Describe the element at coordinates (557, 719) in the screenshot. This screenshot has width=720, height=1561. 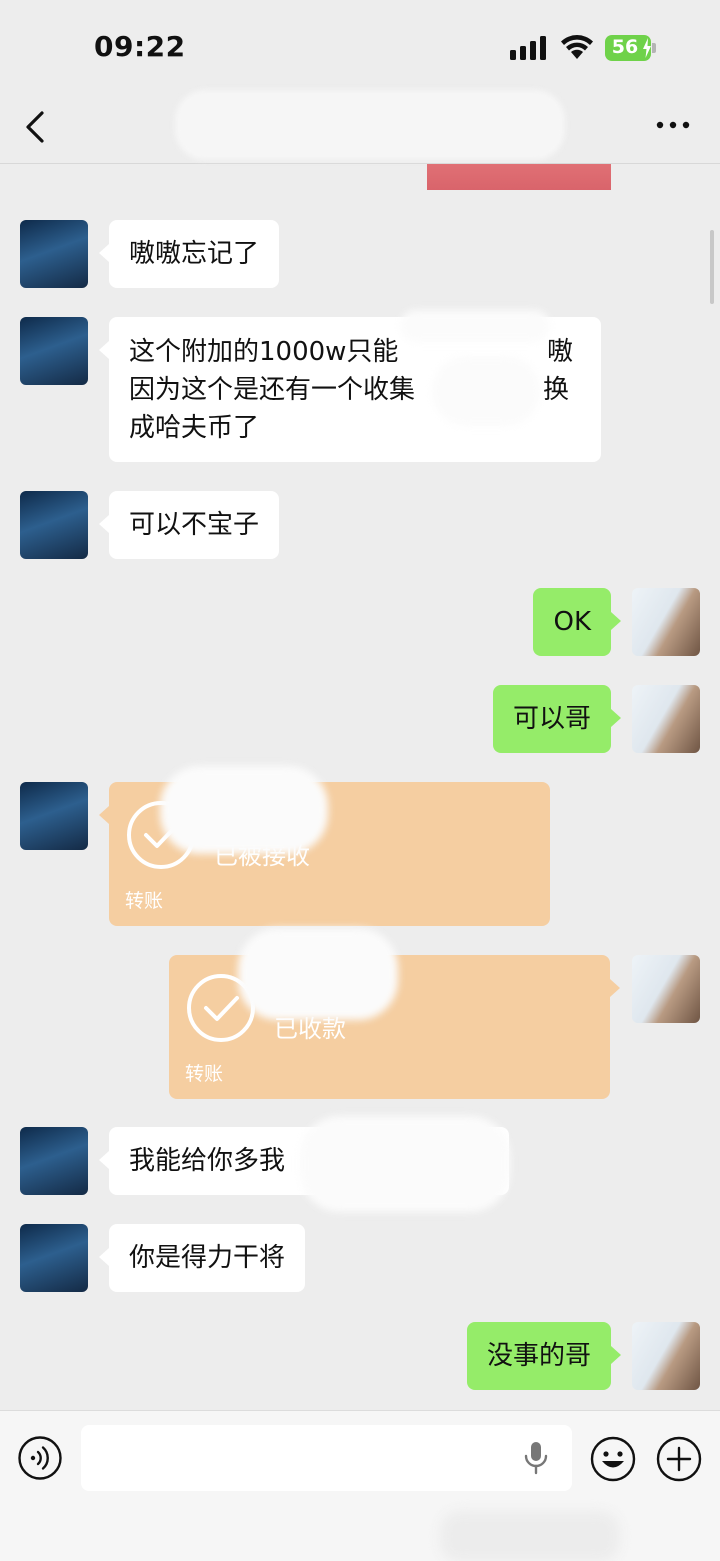
I see `message-bubble-outgoing: 可以哥` at that location.